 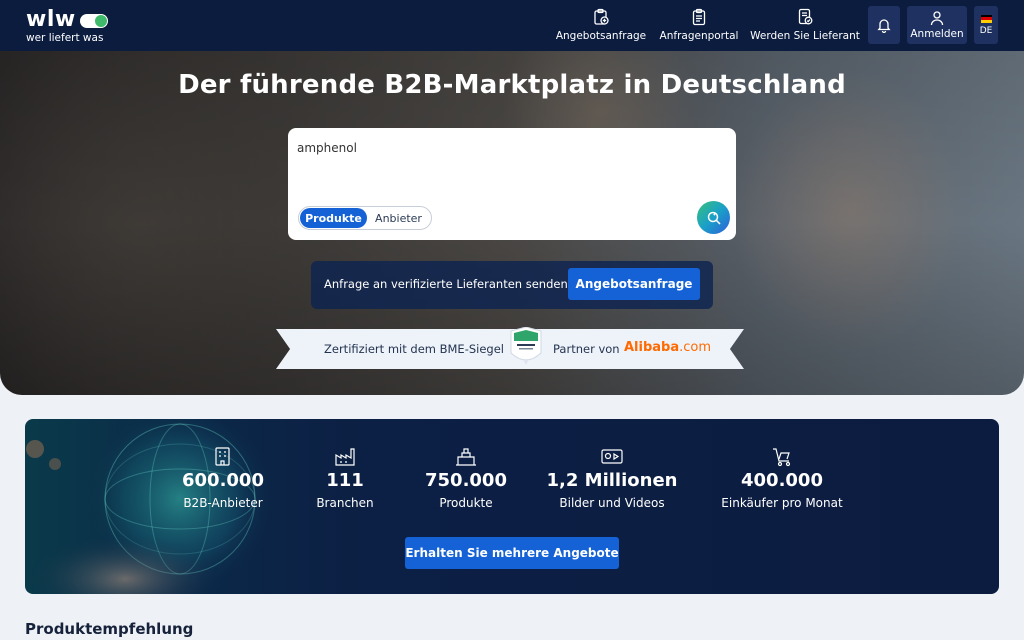 What do you see at coordinates (601, 16) in the screenshot?
I see `clipboard-add-icon` at bounding box center [601, 16].